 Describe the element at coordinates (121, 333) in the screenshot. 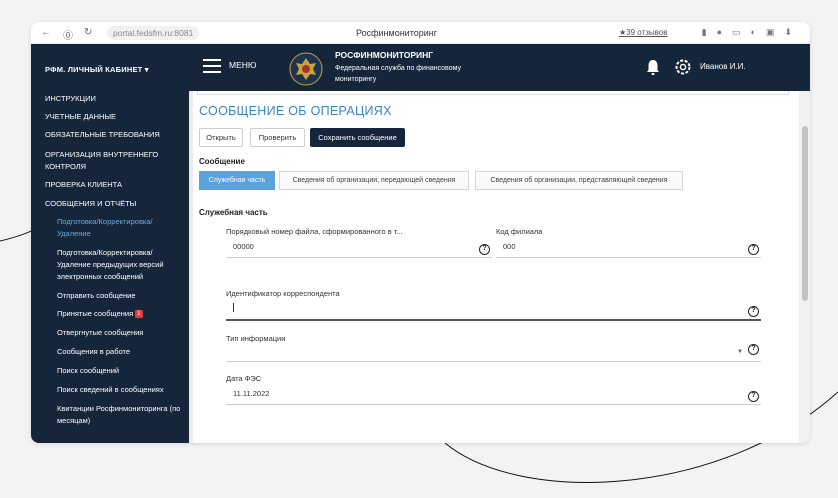

I see `sidebar-subitem-rejected: Отвергнутые сообщения` at that location.